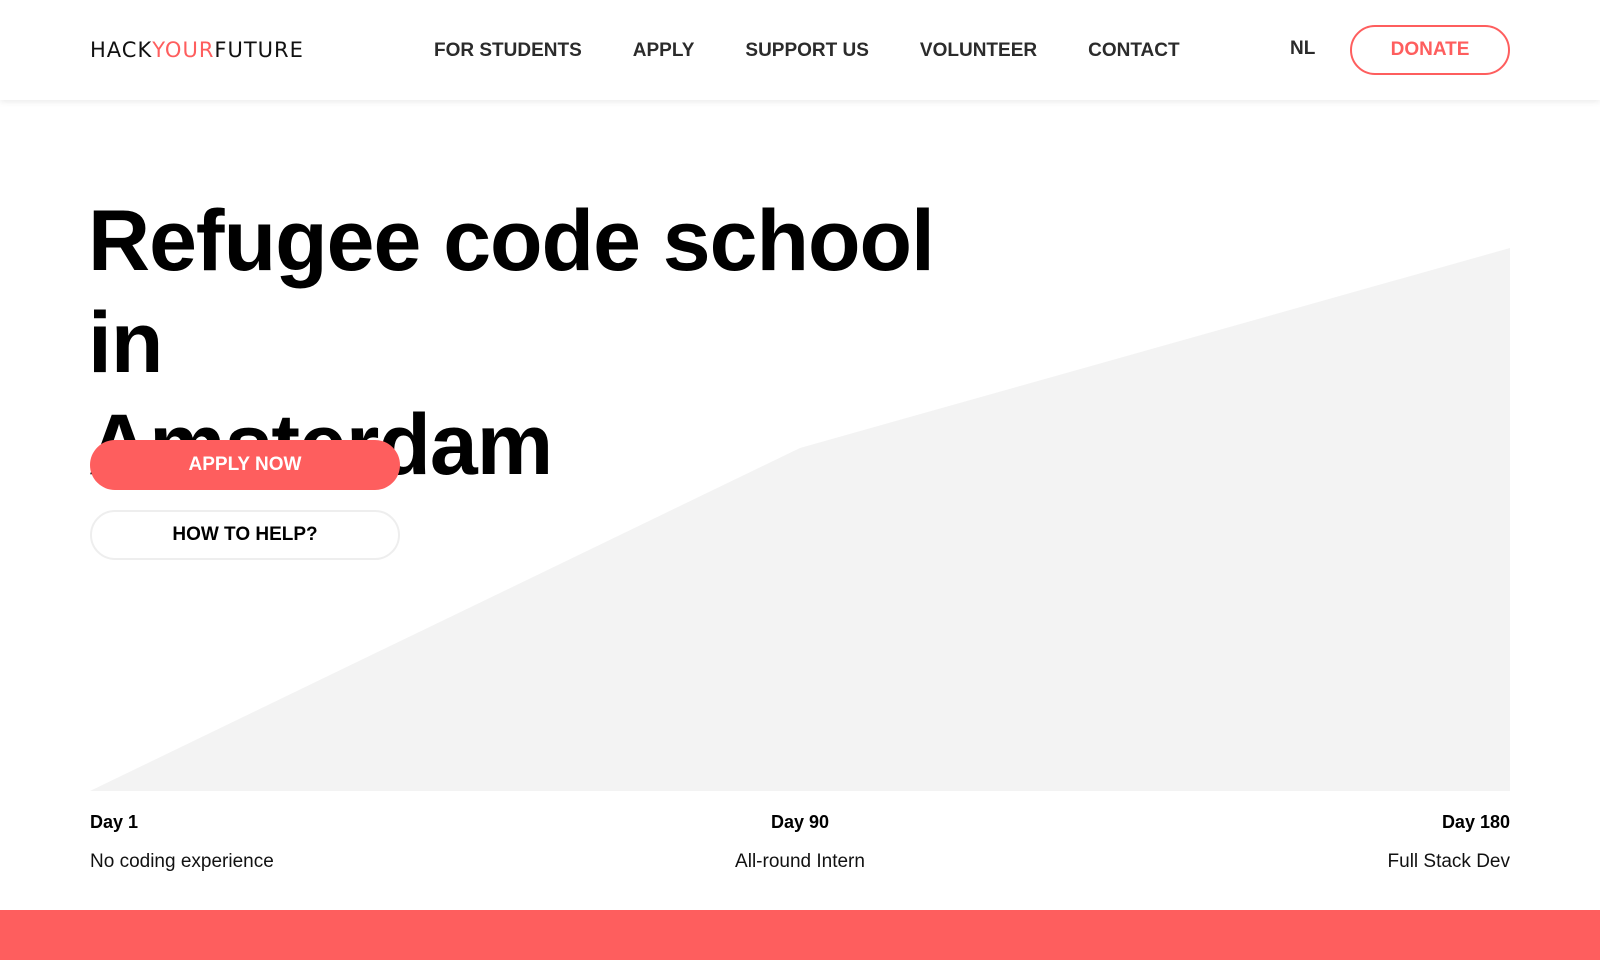 This screenshot has width=1600, height=960. Describe the element at coordinates (1133, 51) in the screenshot. I see `nav-contact: CONTACT` at that location.